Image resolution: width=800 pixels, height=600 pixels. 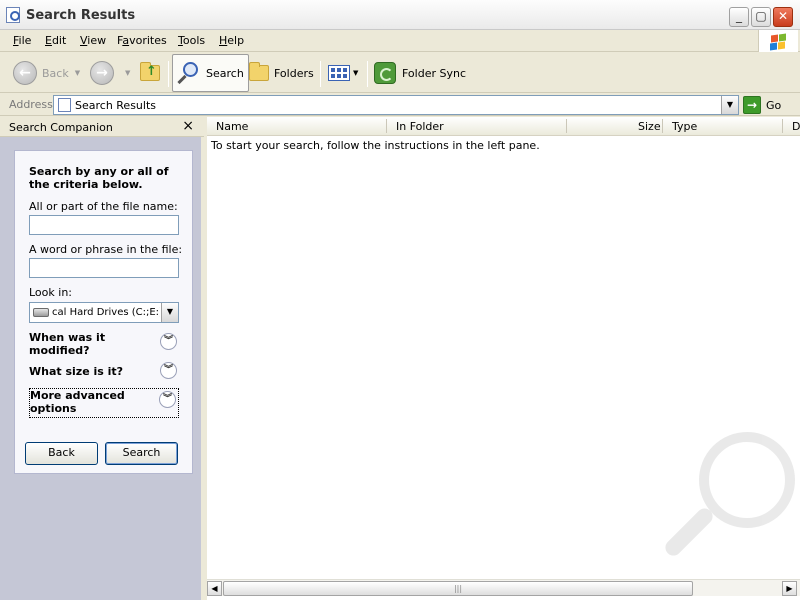 I want to click on search-companion-title: Search Companion, so click(x=61, y=127).